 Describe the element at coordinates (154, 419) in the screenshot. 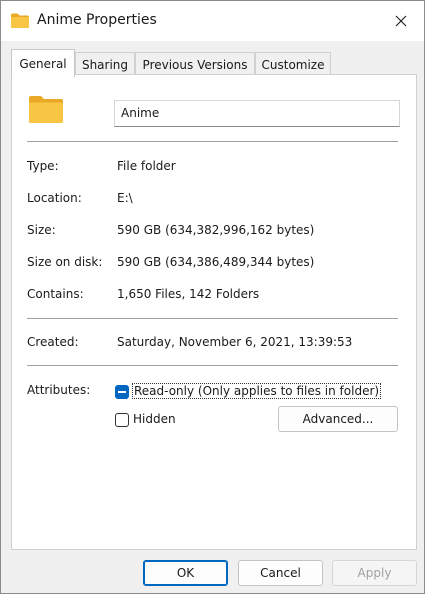

I see `hidden-label: Hidden` at that location.